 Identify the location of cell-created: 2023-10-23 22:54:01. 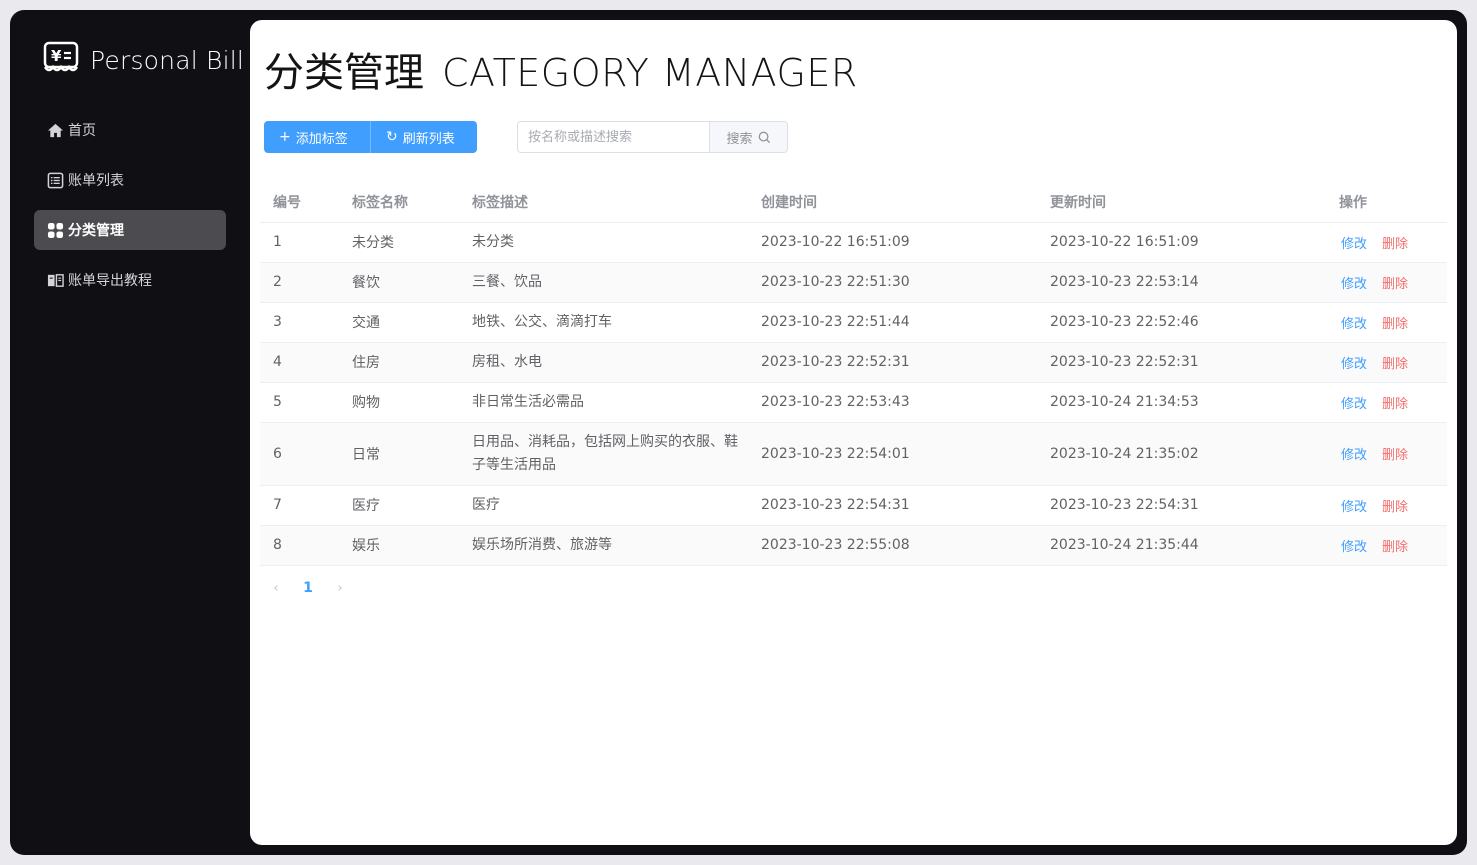
(892, 454).